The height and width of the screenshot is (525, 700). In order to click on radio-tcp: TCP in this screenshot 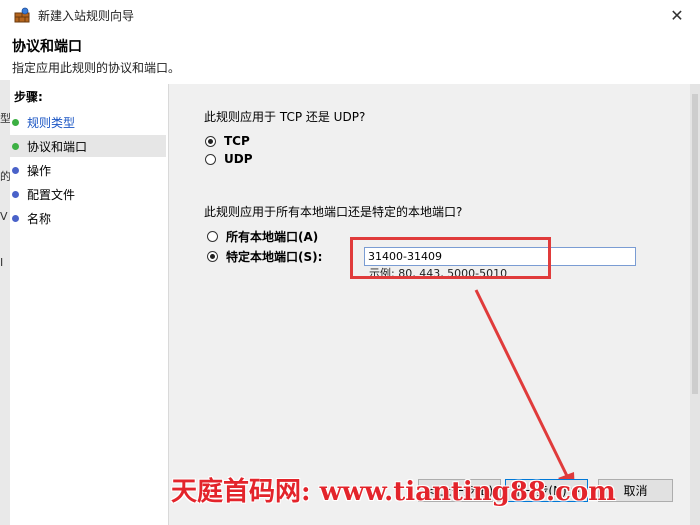, I will do `click(227, 141)`.